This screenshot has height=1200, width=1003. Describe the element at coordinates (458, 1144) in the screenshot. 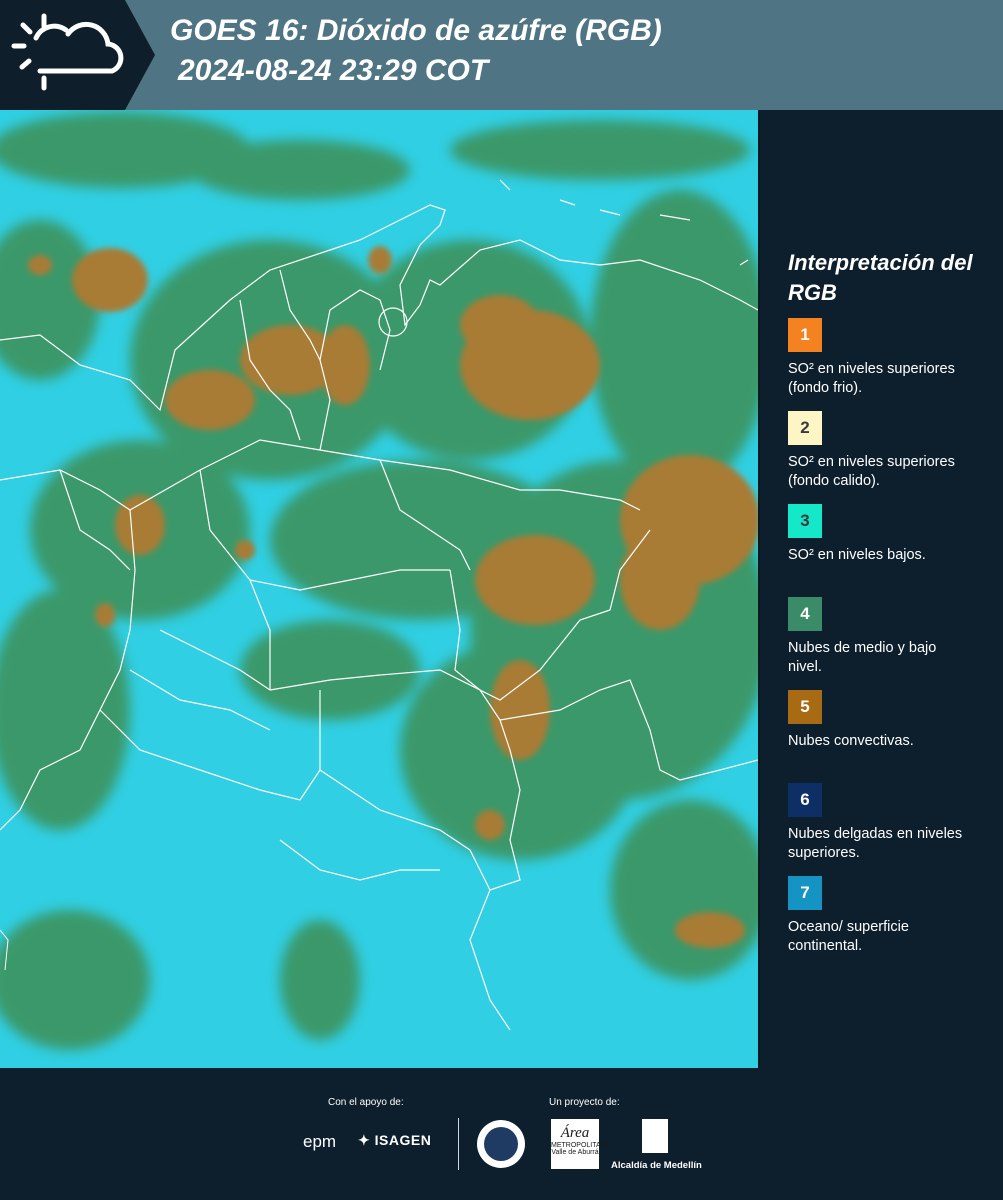

I see `footer-separator` at that location.